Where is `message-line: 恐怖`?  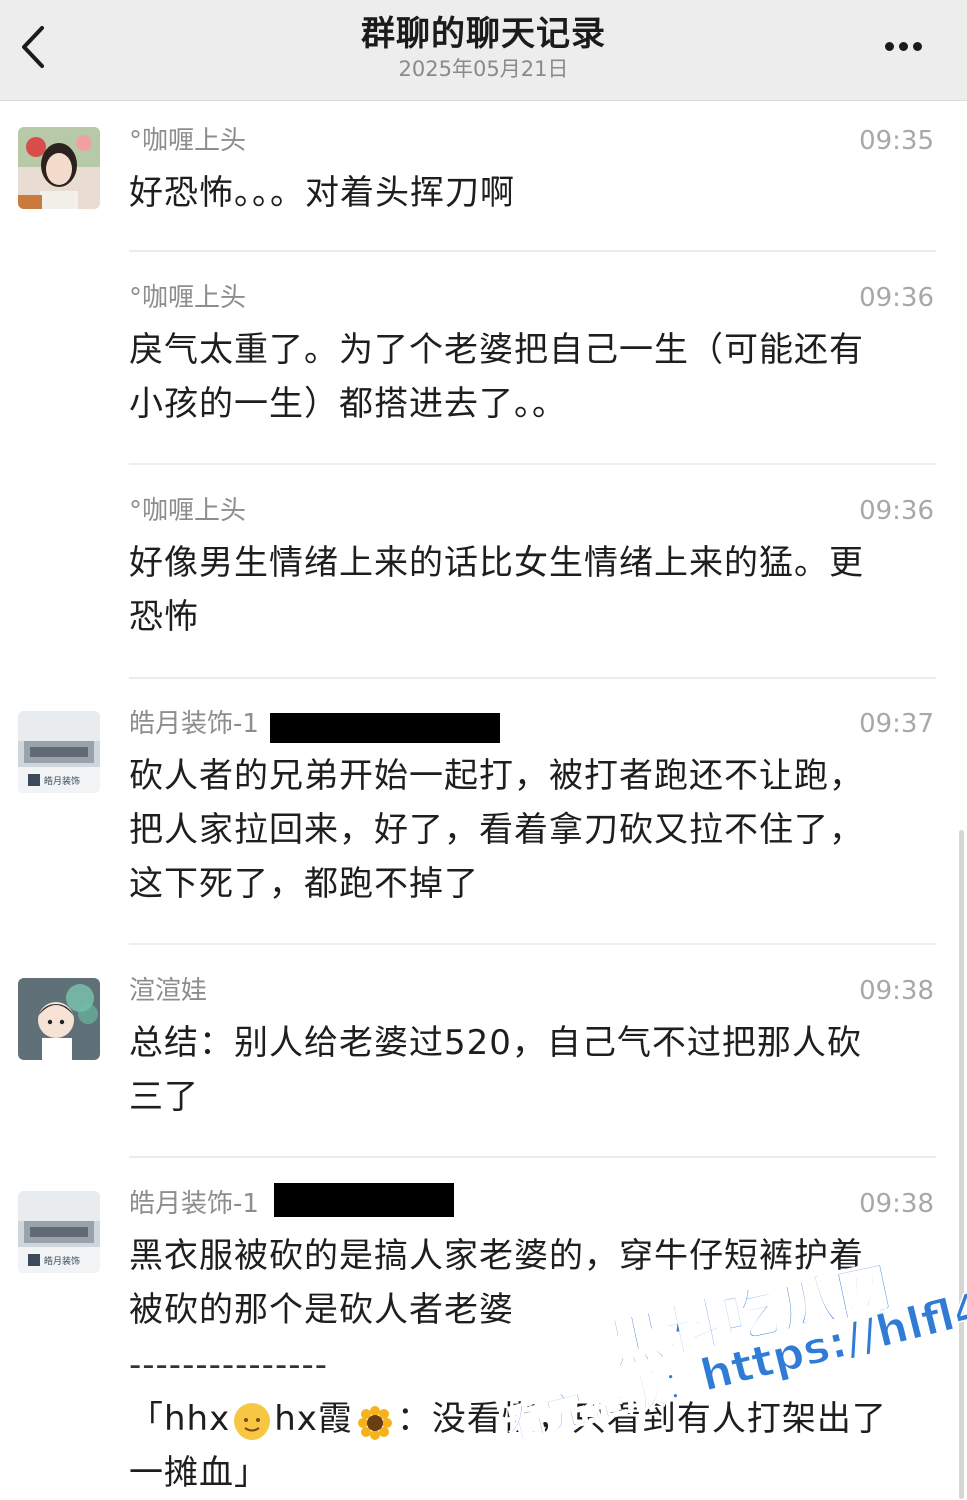 message-line: 恐怖 is located at coordinates (164, 617).